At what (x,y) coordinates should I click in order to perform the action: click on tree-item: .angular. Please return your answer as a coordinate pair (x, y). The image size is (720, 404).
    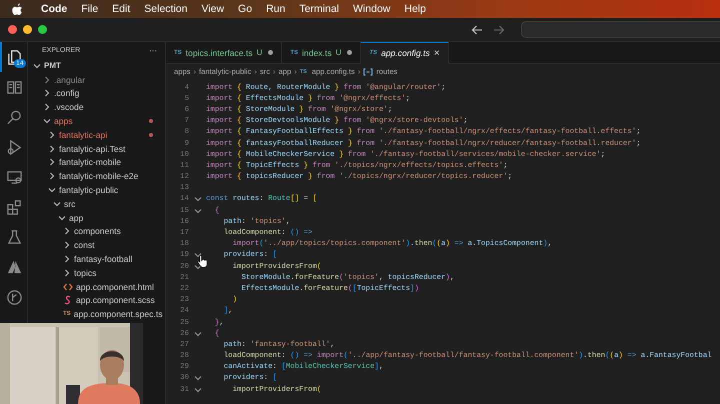
    Looking at the image, I should click on (96, 79).